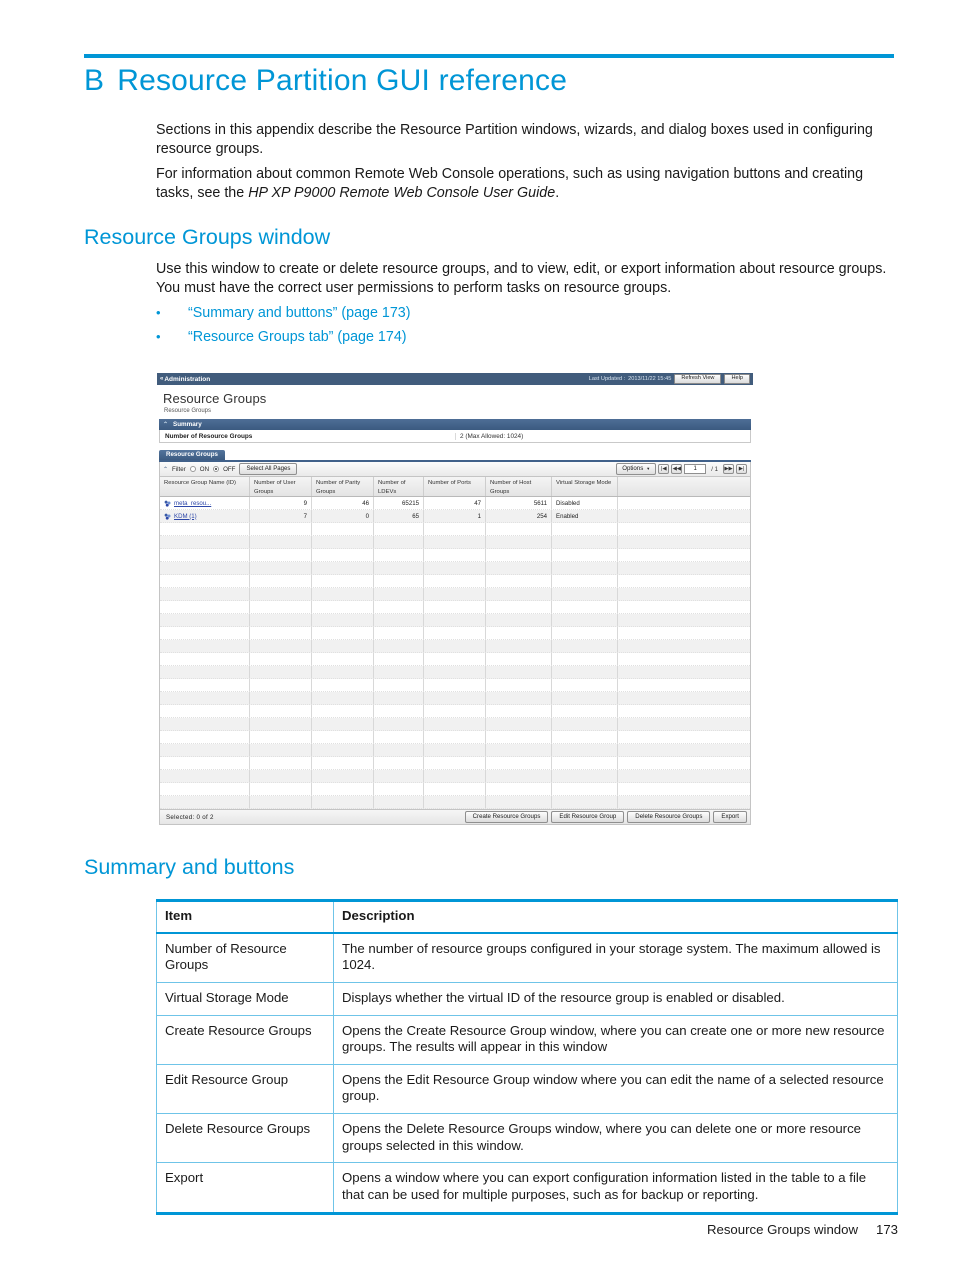  What do you see at coordinates (299, 313) in the screenshot?
I see `cross-reference-link: “Summary and buttons” (page 173)` at bounding box center [299, 313].